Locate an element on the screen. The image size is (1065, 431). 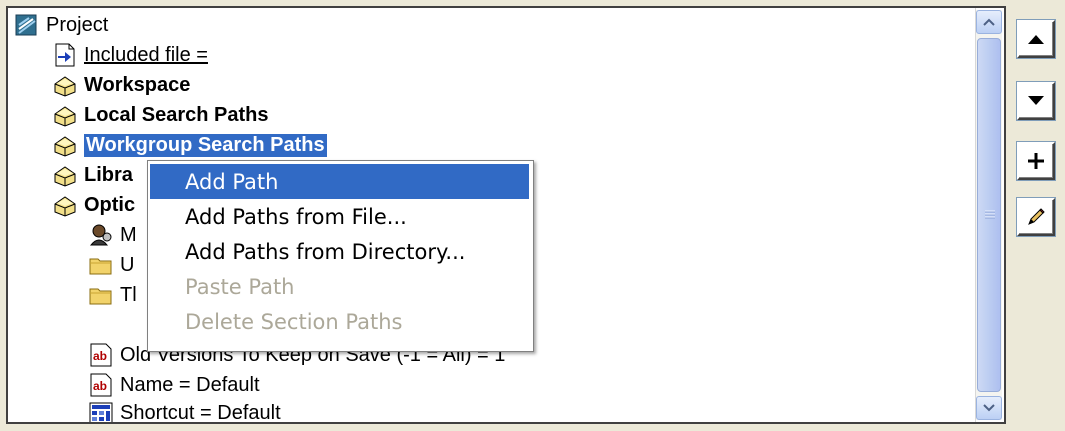
tree-item-label: Libra is located at coordinates (108, 174).